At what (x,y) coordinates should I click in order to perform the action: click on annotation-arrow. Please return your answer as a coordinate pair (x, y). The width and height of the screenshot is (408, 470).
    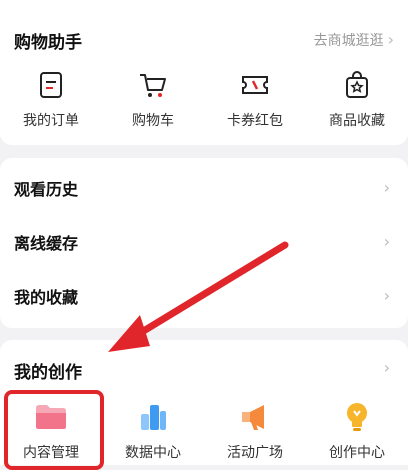
    Looking at the image, I should click on (198, 296).